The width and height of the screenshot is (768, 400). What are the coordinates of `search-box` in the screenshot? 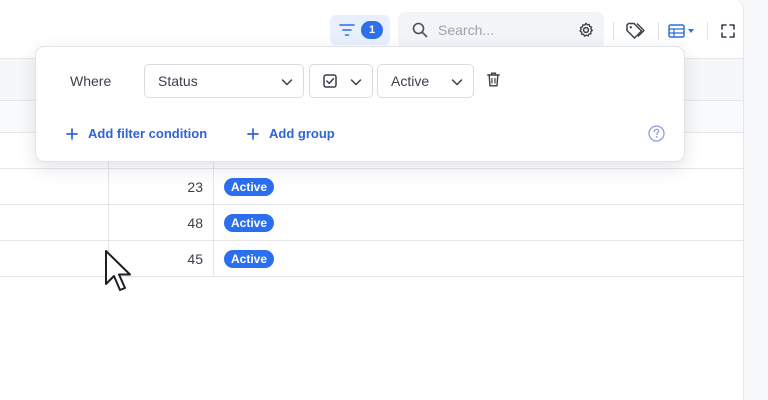 It's located at (501, 30).